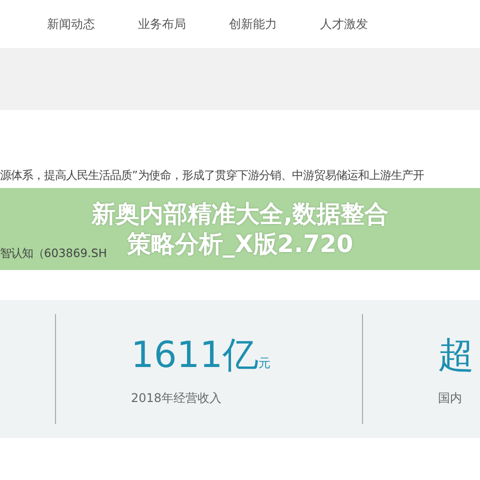 This screenshot has height=480, width=480. Describe the element at coordinates (162, 24) in the screenshot. I see `nav-link: 业务布局` at that location.